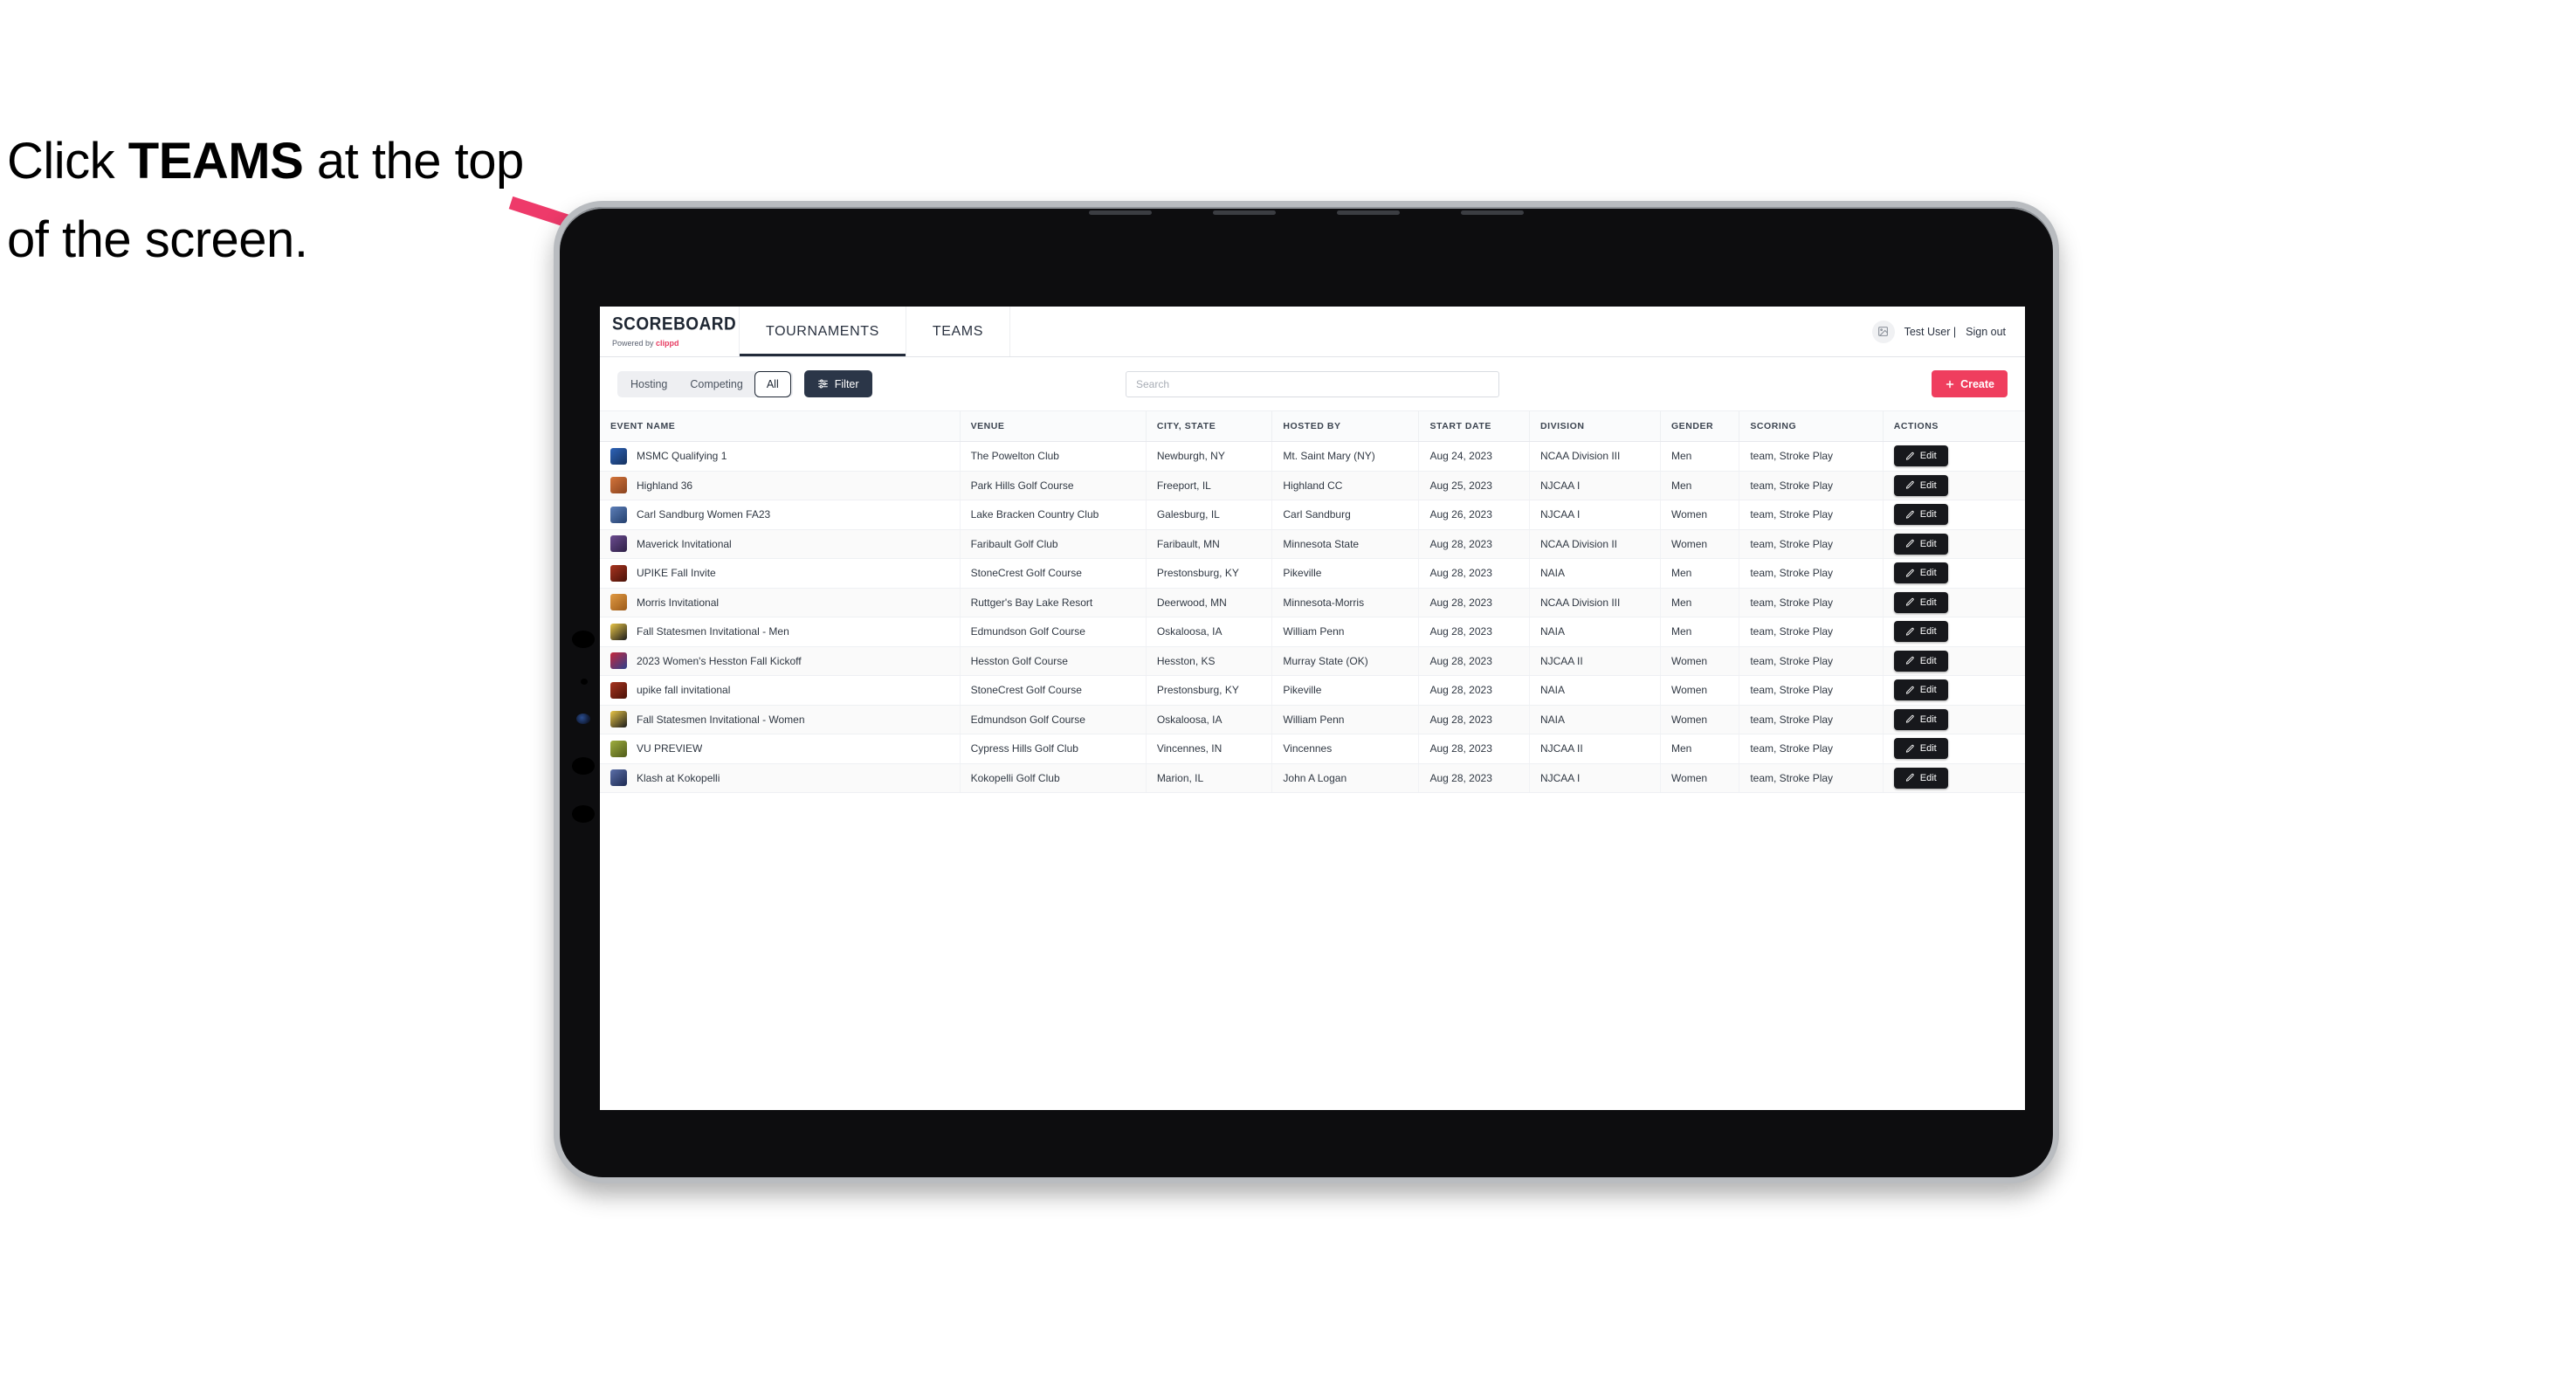  I want to click on cell-event-name: MSMC Qualifying 1, so click(780, 456).